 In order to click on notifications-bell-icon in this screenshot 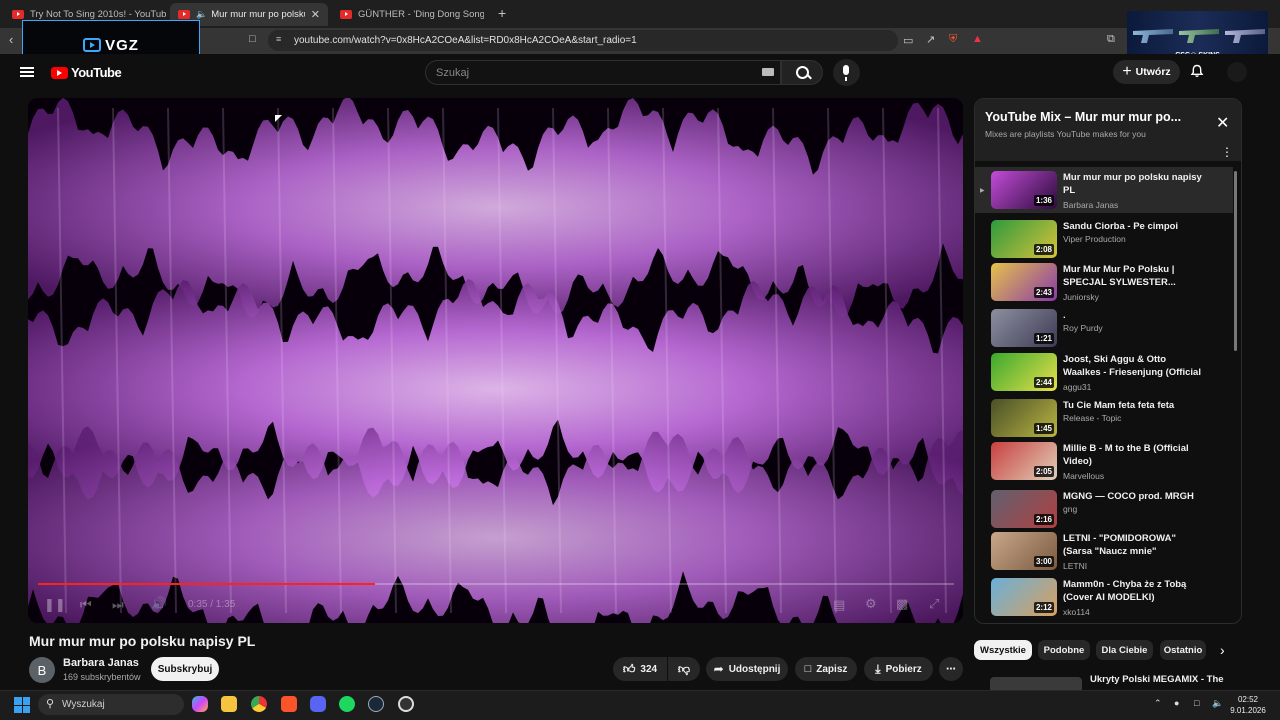, I will do `click(1197, 71)`.